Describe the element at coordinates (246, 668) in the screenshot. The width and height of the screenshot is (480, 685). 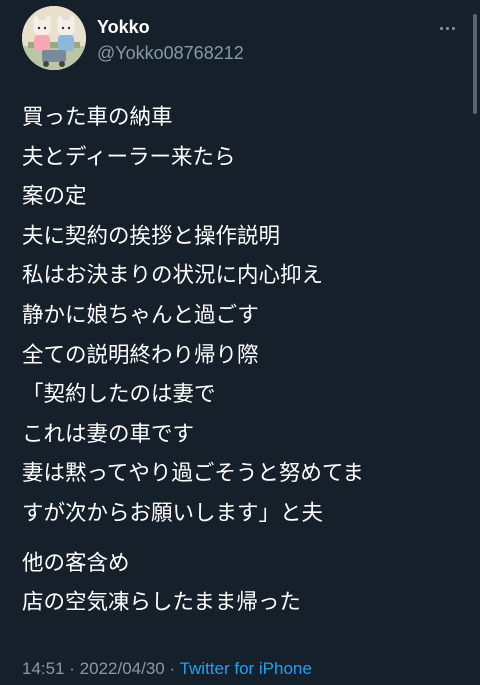
I see `tweet-source-link: Twitter for iPhone` at that location.